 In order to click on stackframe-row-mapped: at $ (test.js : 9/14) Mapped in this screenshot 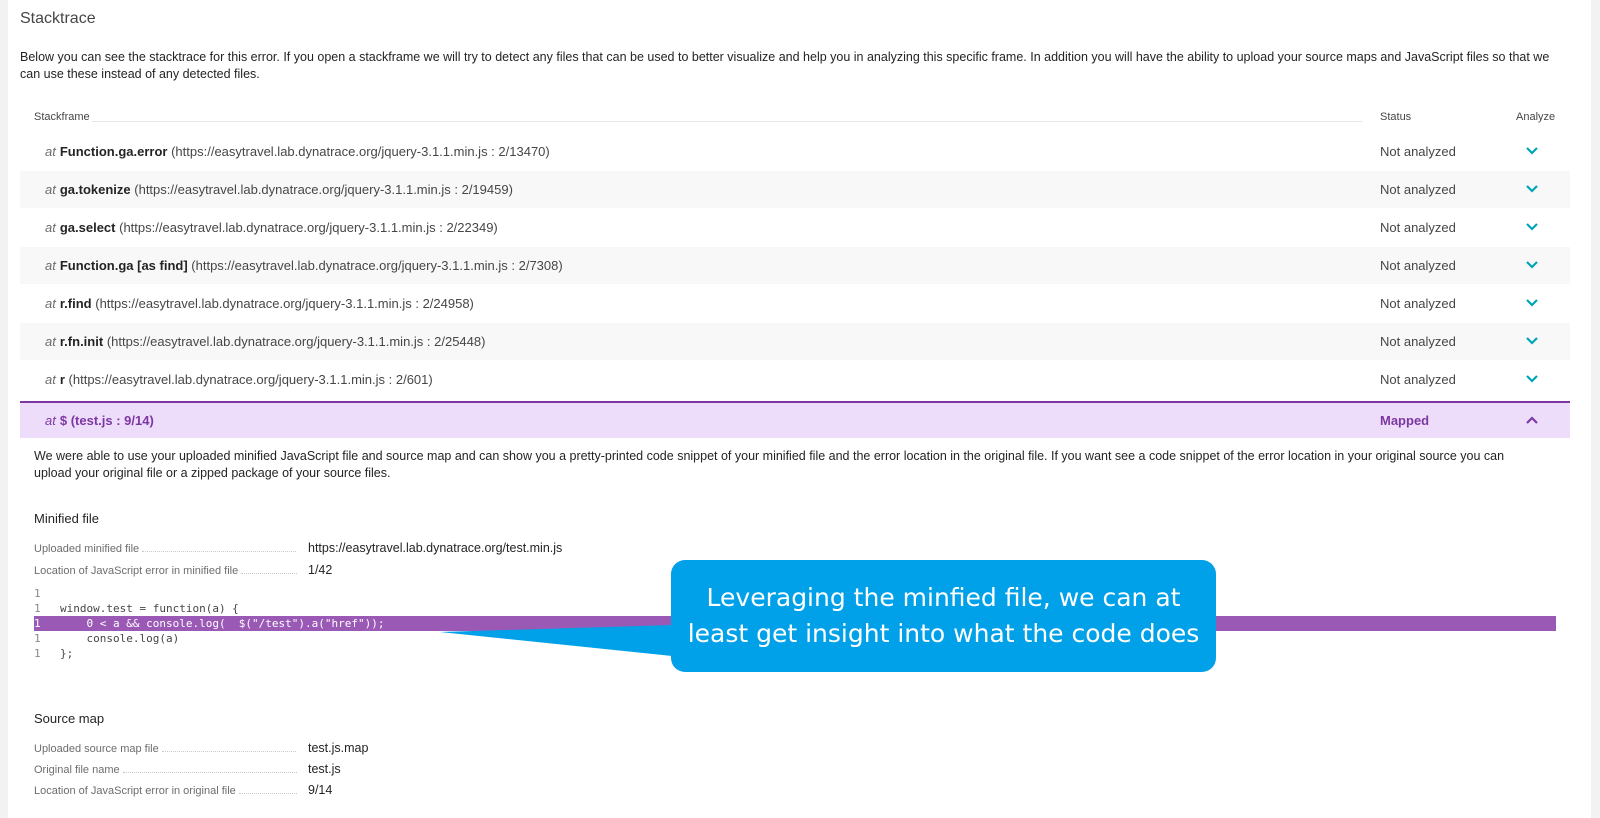, I will do `click(795, 419)`.